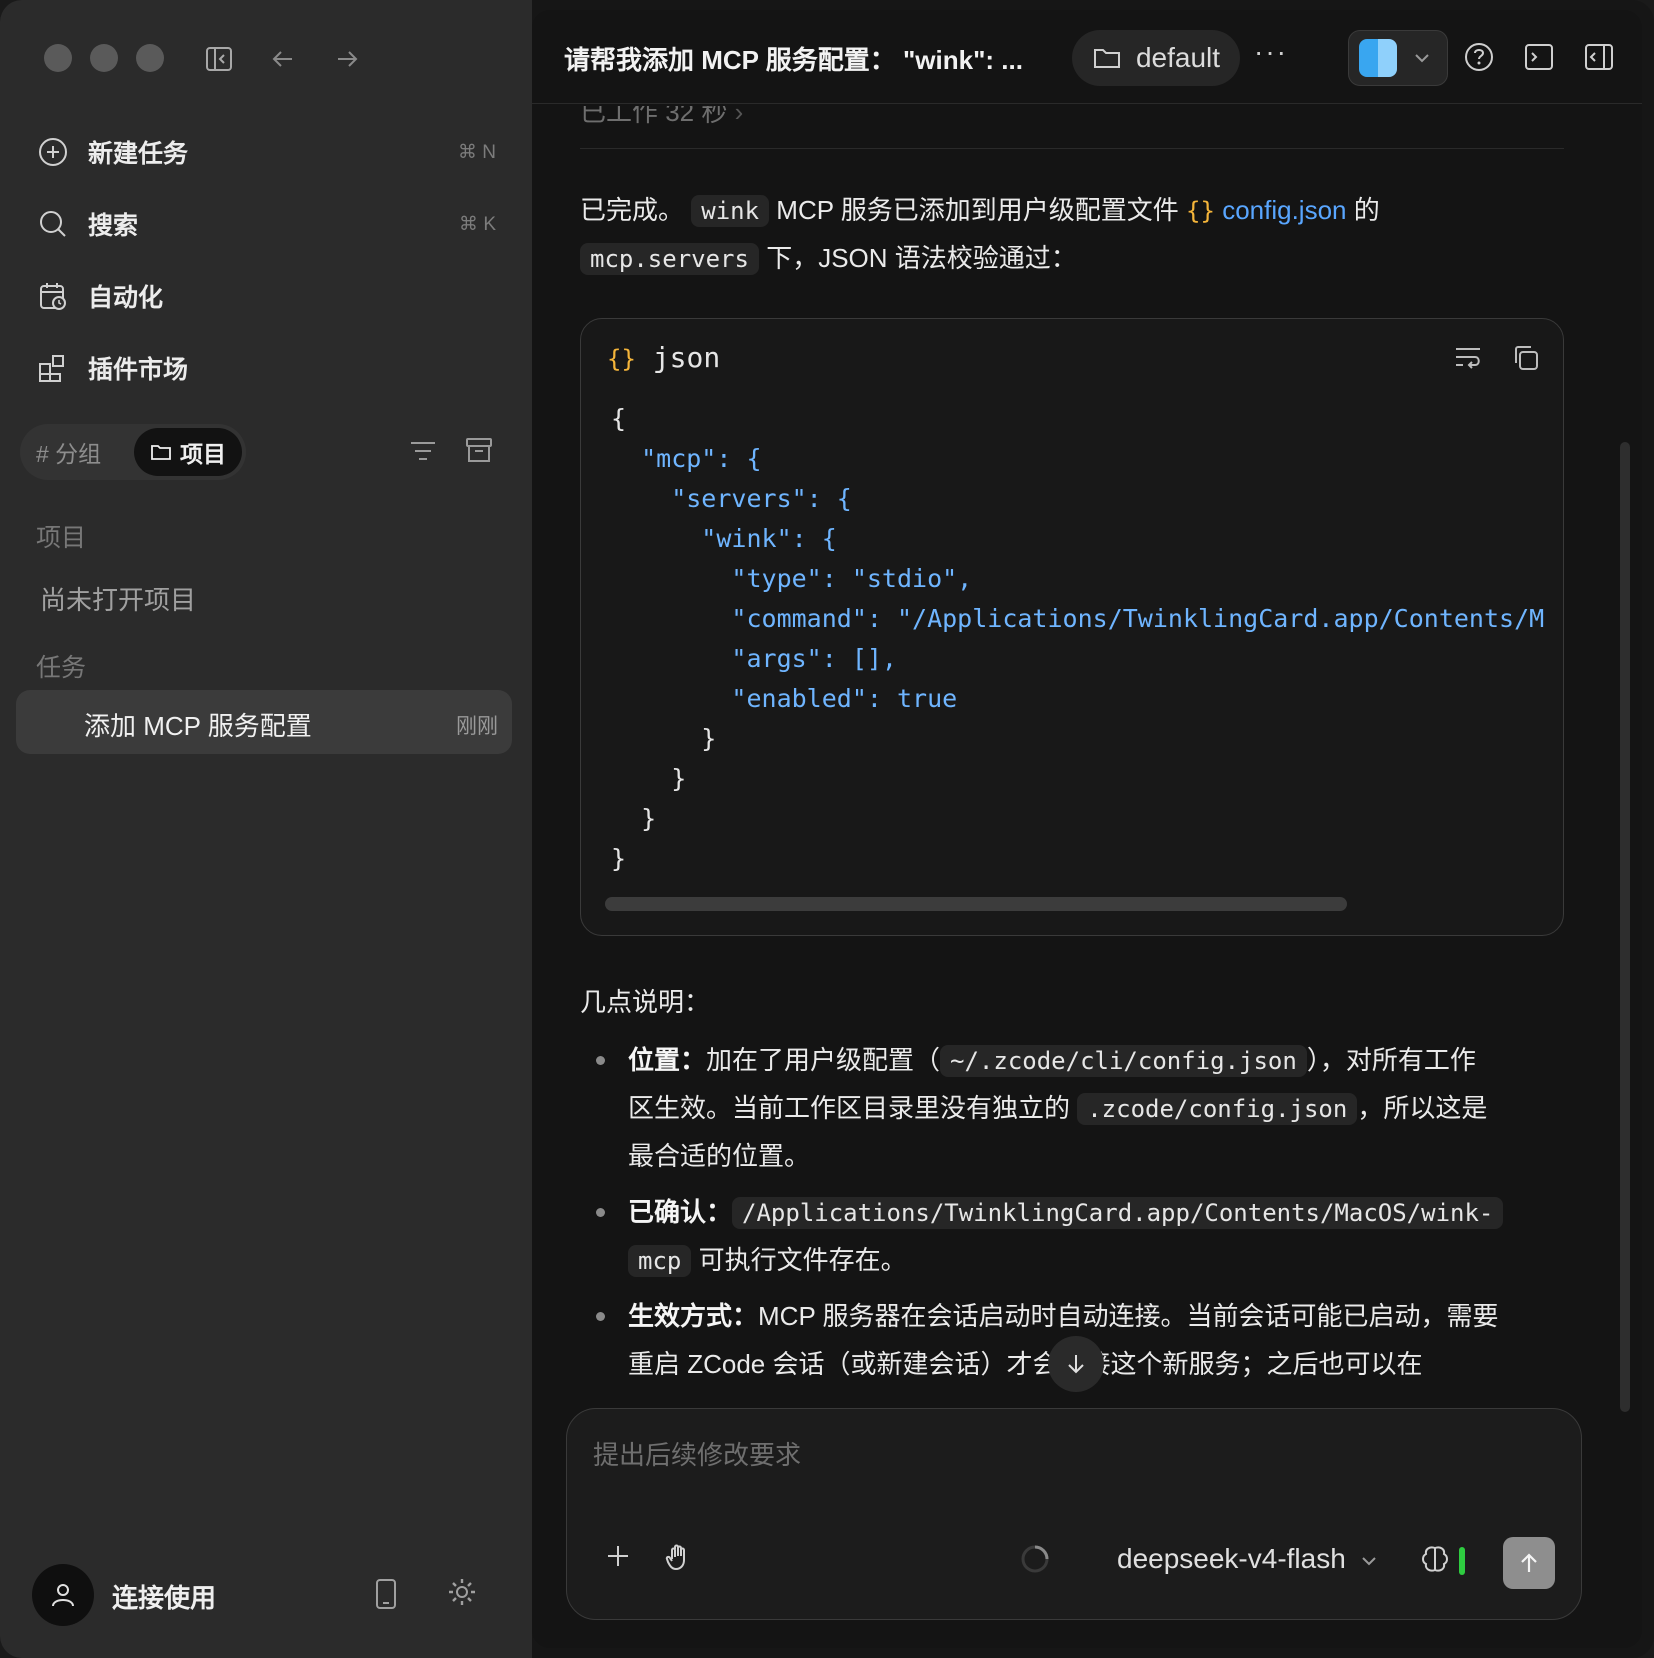 Image resolution: width=1654 pixels, height=1658 pixels. Describe the element at coordinates (1526, 360) in the screenshot. I see `copy-icon` at that location.